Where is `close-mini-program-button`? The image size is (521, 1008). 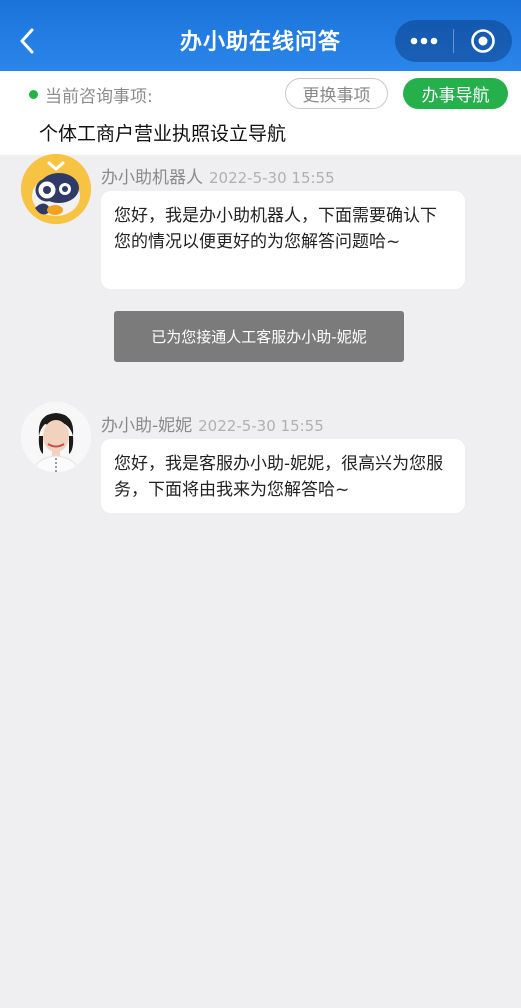
close-mini-program-button is located at coordinates (483, 41).